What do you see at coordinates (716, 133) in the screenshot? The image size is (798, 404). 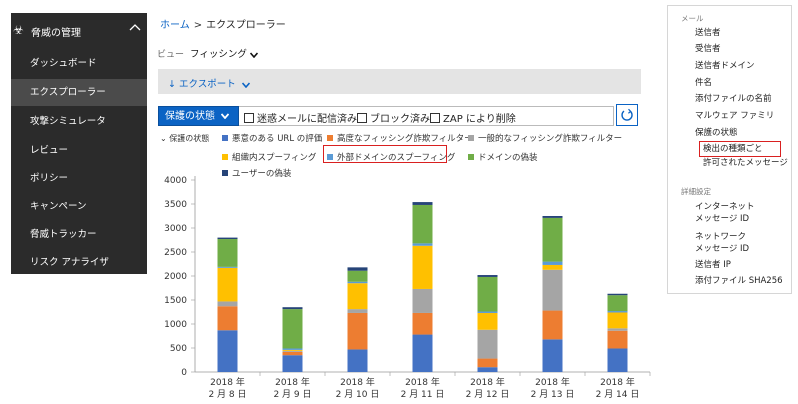 I see `pivot-protection-state: 保護の状態` at bounding box center [716, 133].